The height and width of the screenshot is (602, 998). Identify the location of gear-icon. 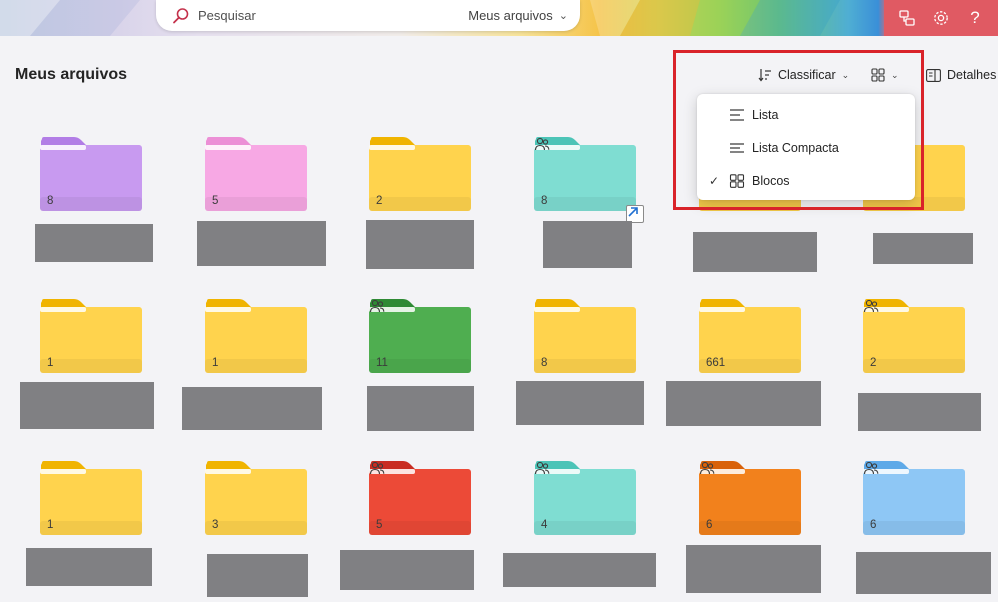
(941, 18).